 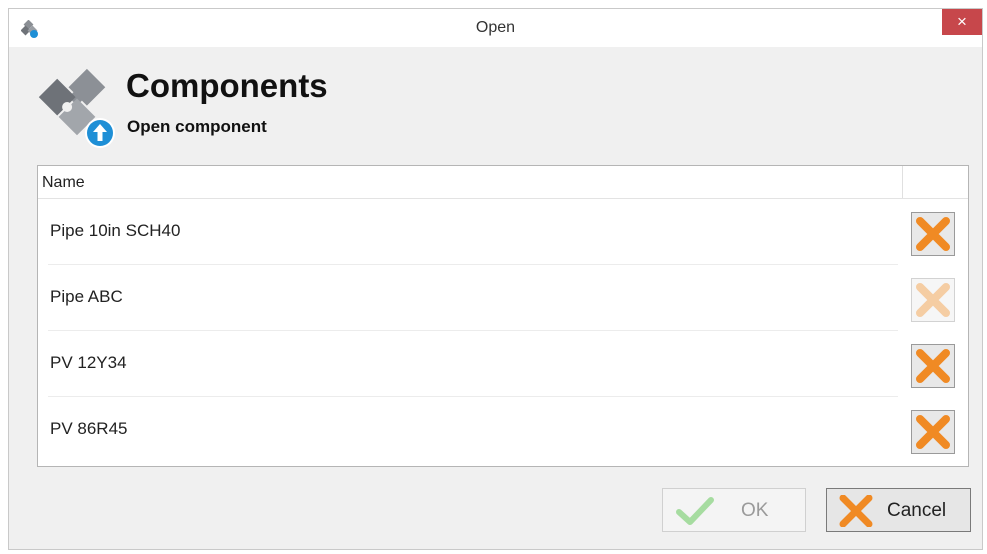 What do you see at coordinates (86, 296) in the screenshot?
I see `component-name: Pipe ABC` at bounding box center [86, 296].